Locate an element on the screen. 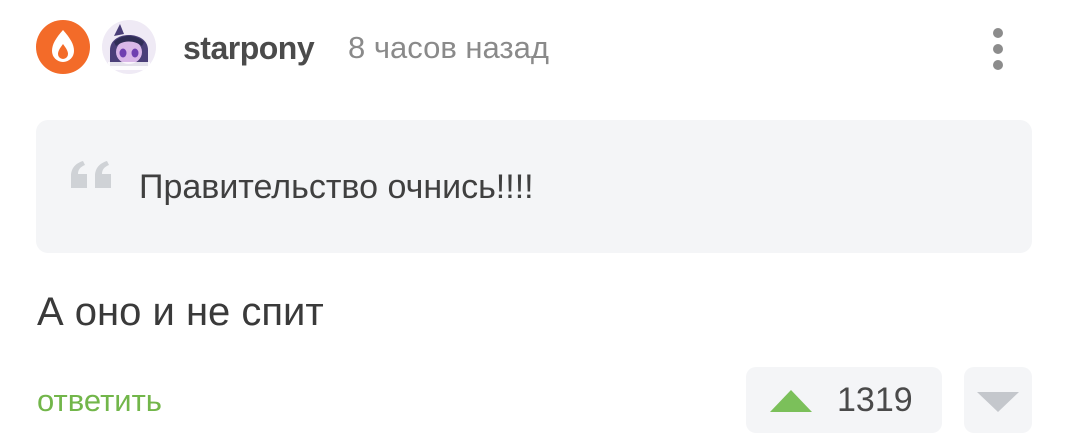 This screenshot has width=1074, height=440. comment-timestamp: 8 часов назад is located at coordinates (448, 47).